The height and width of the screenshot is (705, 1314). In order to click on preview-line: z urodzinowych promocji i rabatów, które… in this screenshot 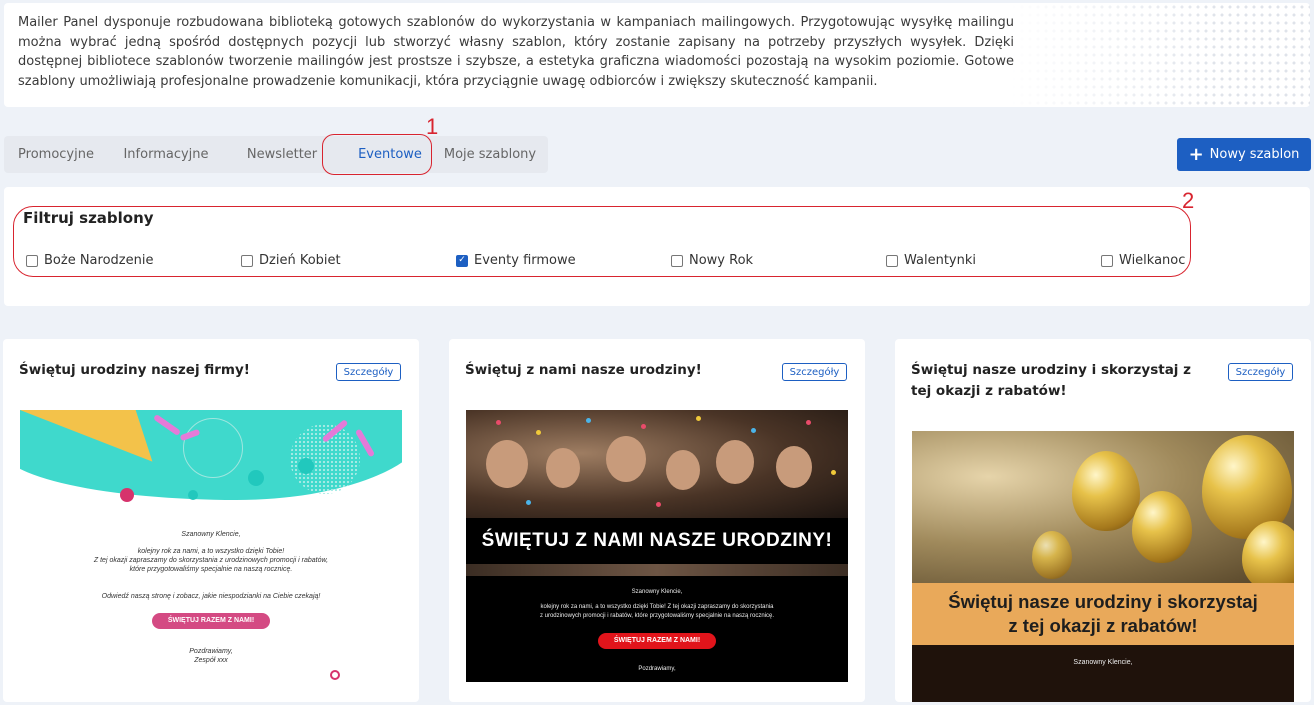, I will do `click(657, 616)`.